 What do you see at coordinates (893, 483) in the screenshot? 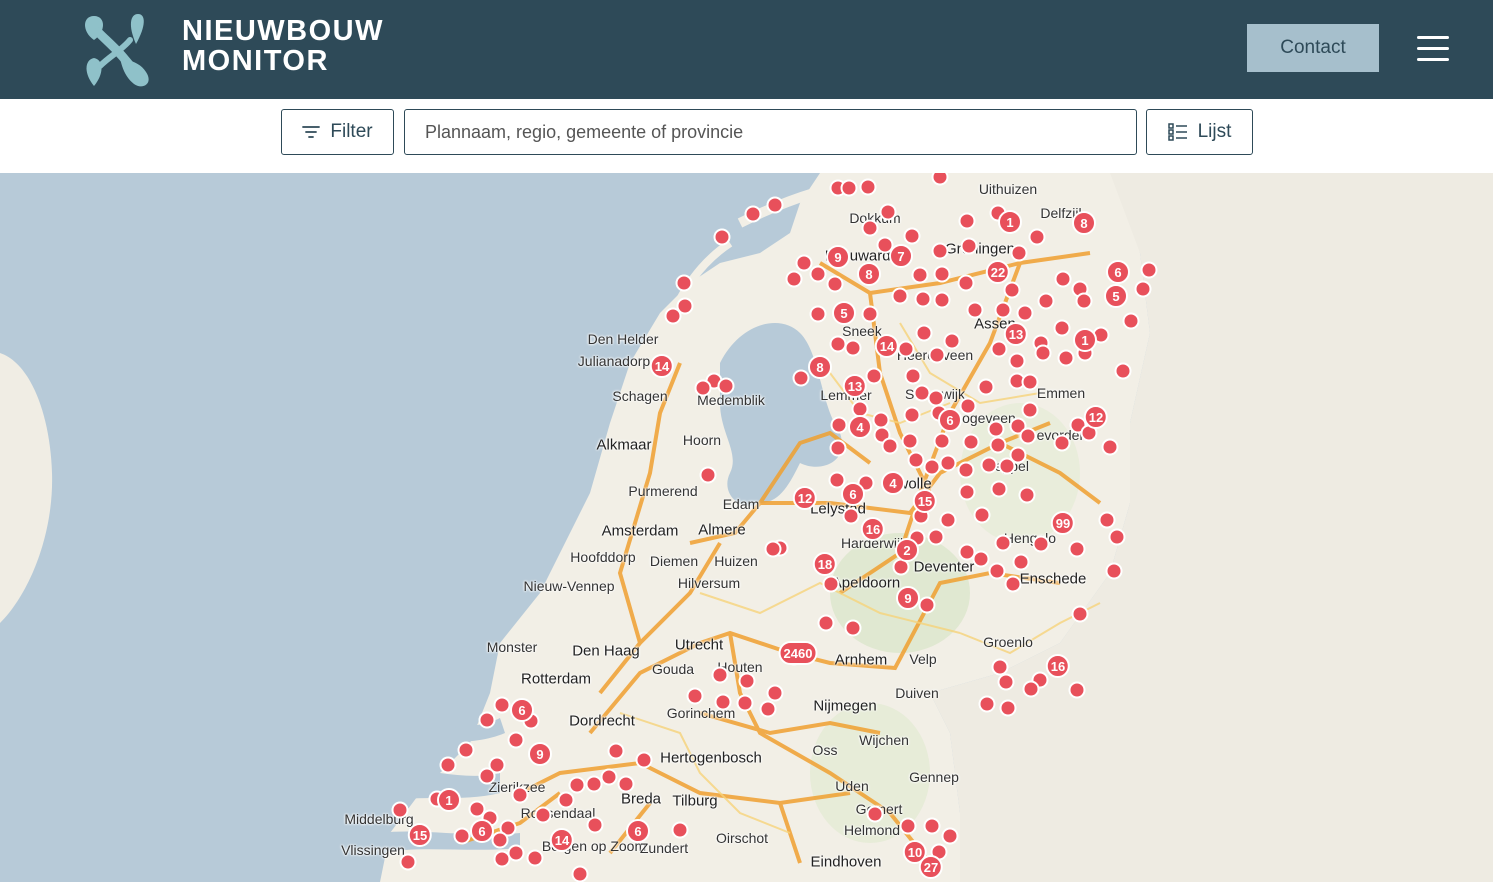
I see `project-cluster: 4` at bounding box center [893, 483].